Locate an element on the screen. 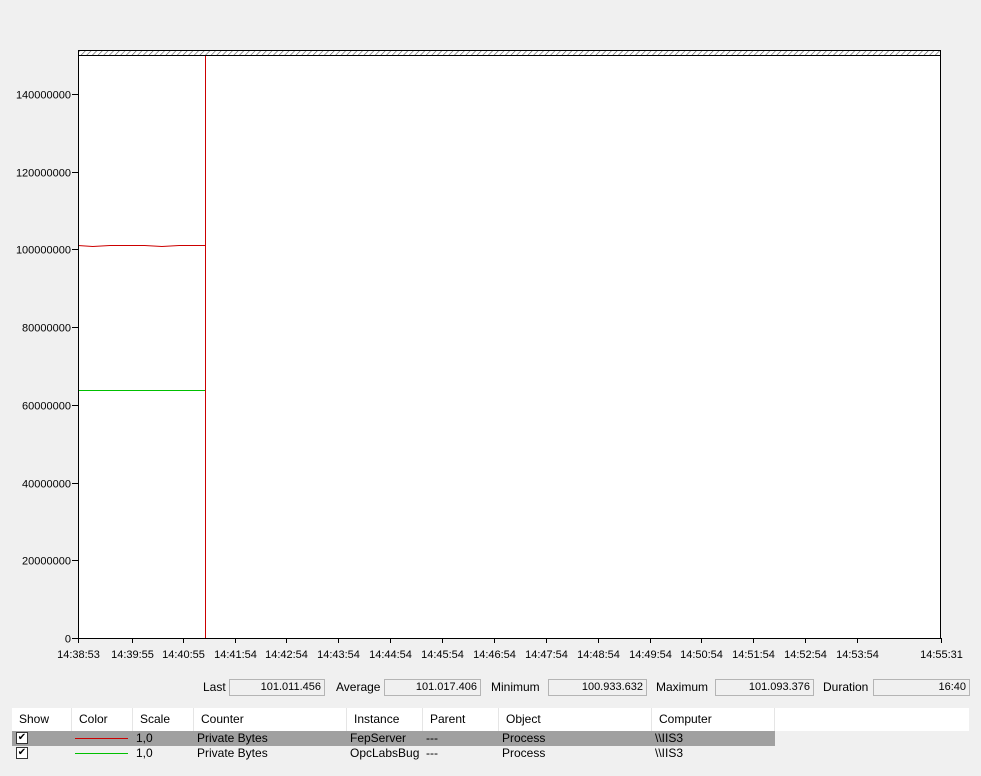  y-axis-tick-label: 20000000 is located at coordinates (46, 562).